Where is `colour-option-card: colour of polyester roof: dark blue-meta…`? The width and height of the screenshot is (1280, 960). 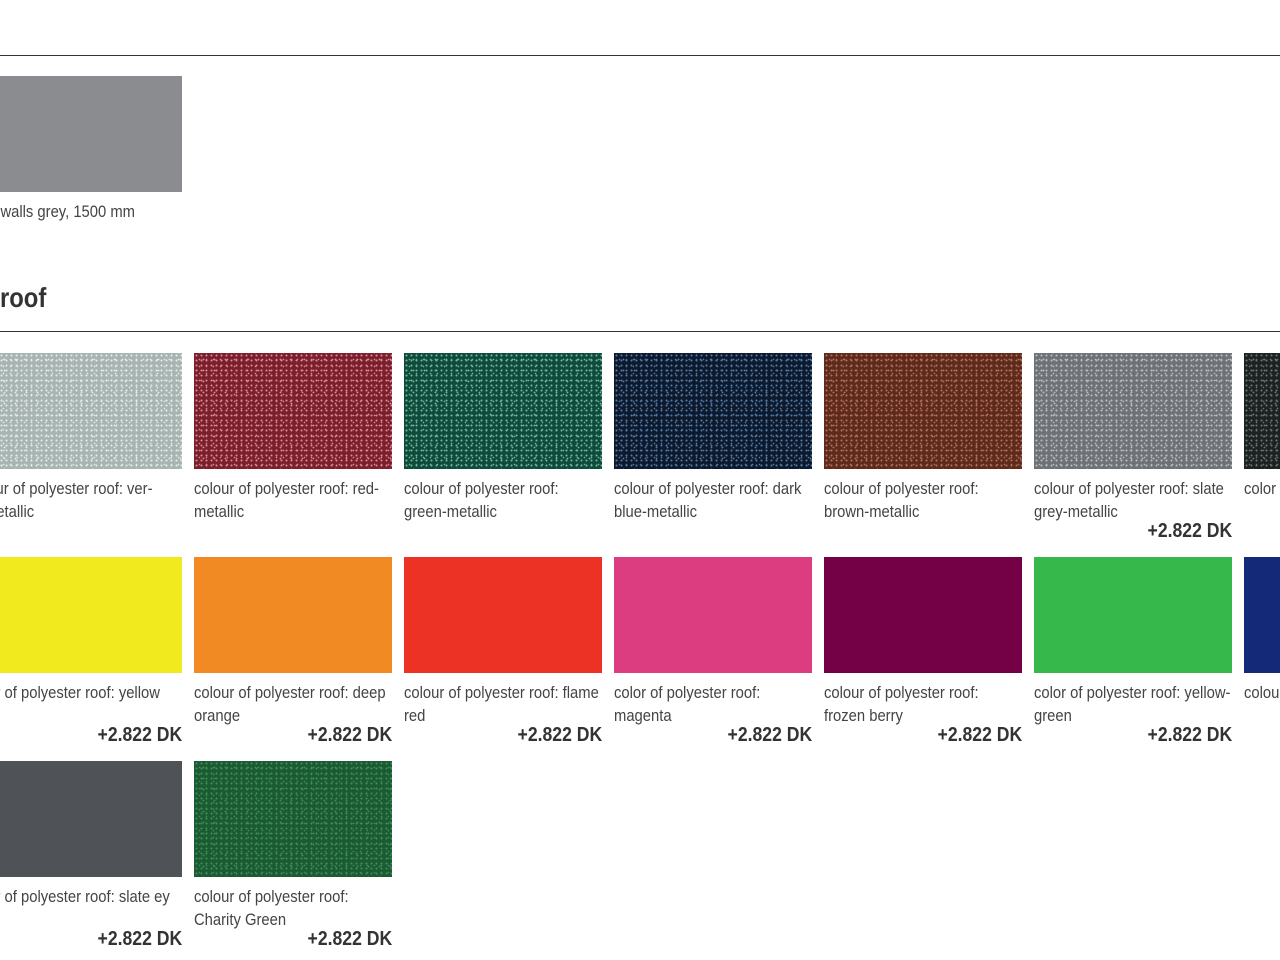
colour-option-card: colour of polyester roof: dark blue-meta… is located at coordinates (713, 438).